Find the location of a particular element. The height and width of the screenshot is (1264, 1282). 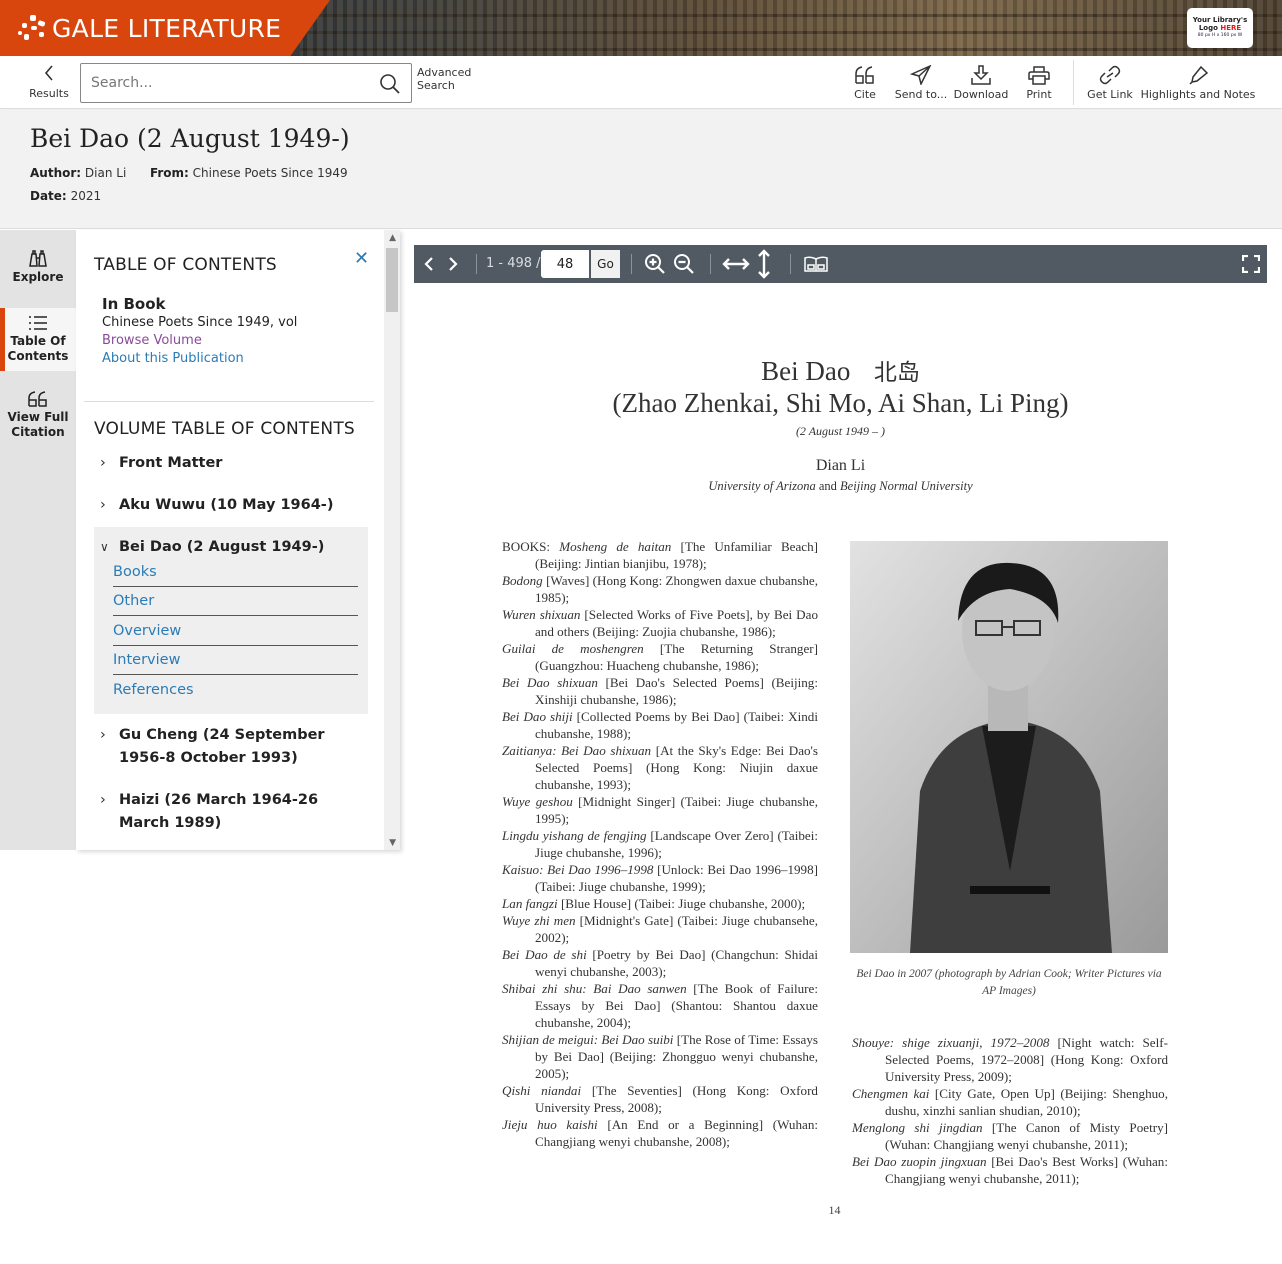

rail-toc-label: Table Of Contents is located at coordinates (38, 348).